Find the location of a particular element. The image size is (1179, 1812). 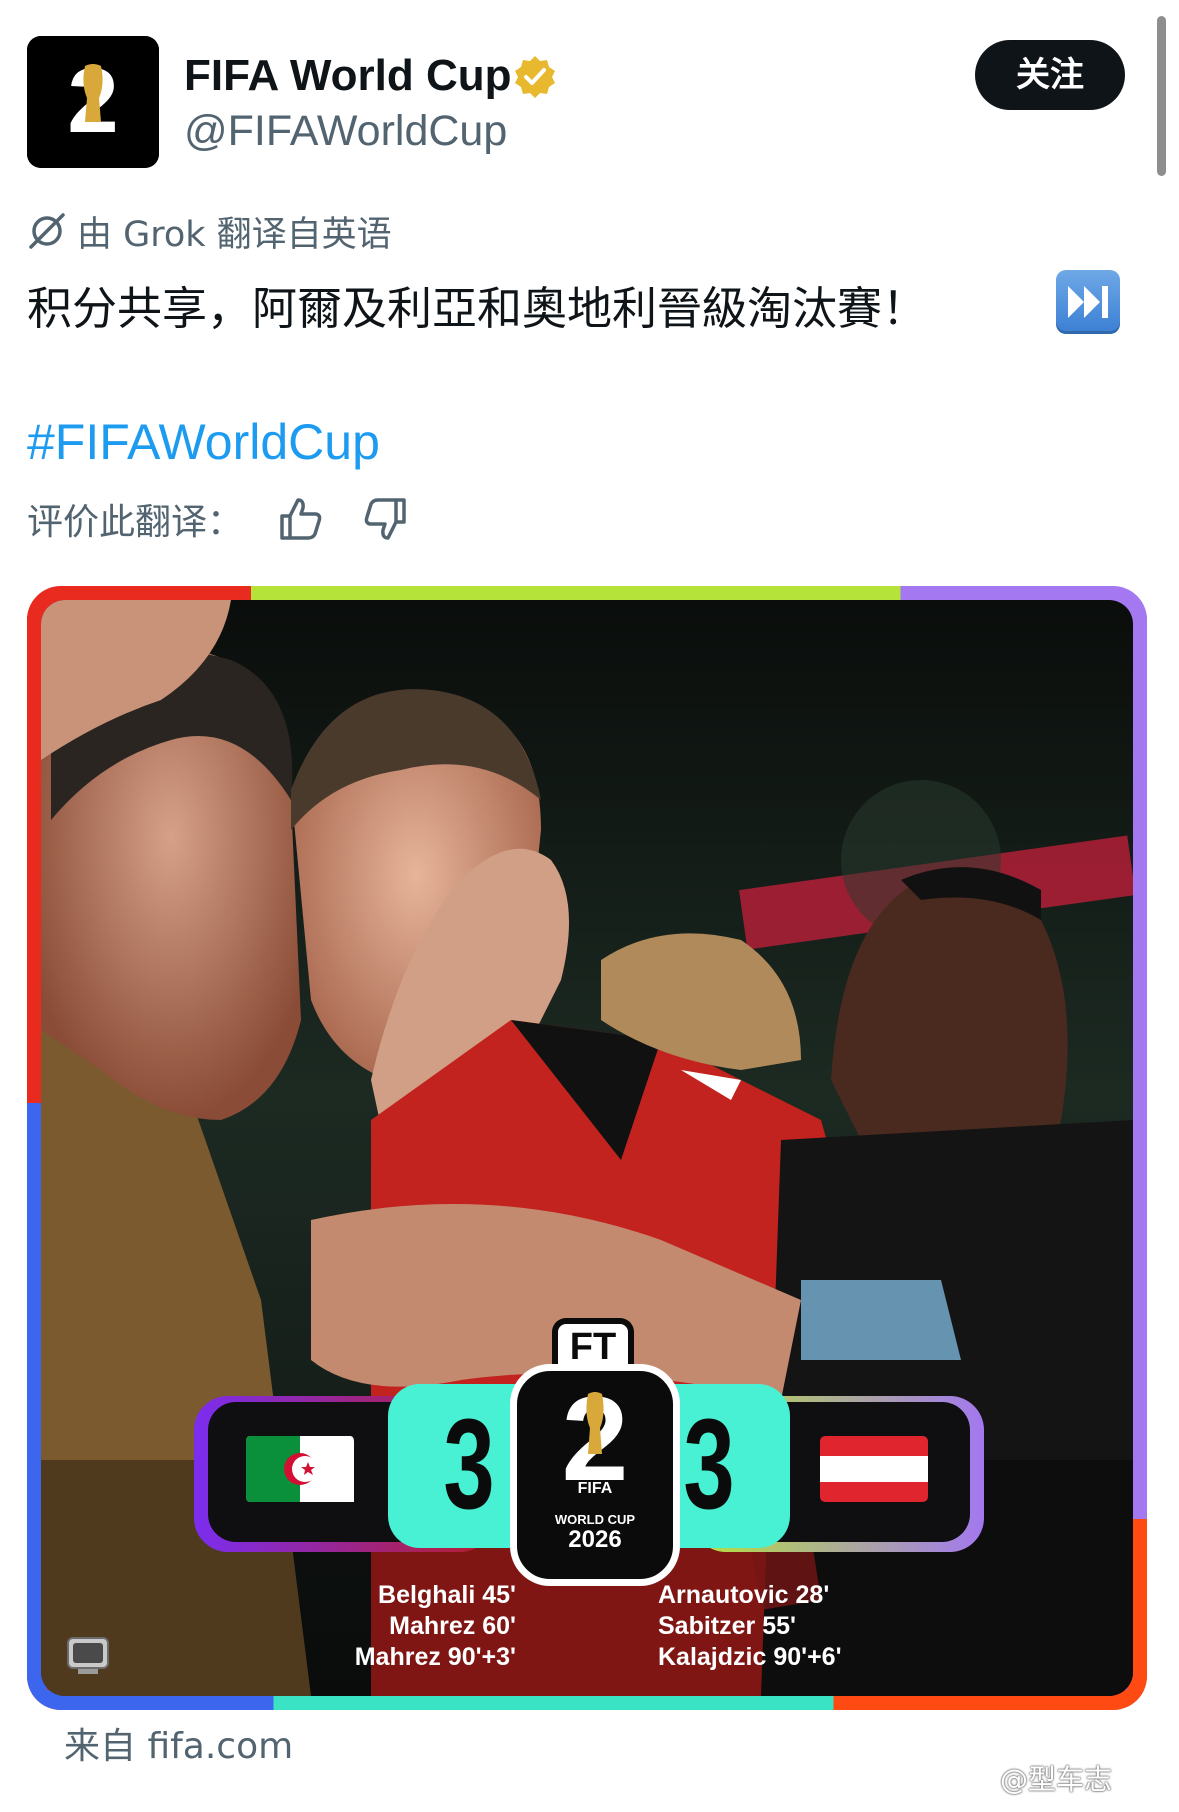

austria-flag-icon is located at coordinates (874, 1469).